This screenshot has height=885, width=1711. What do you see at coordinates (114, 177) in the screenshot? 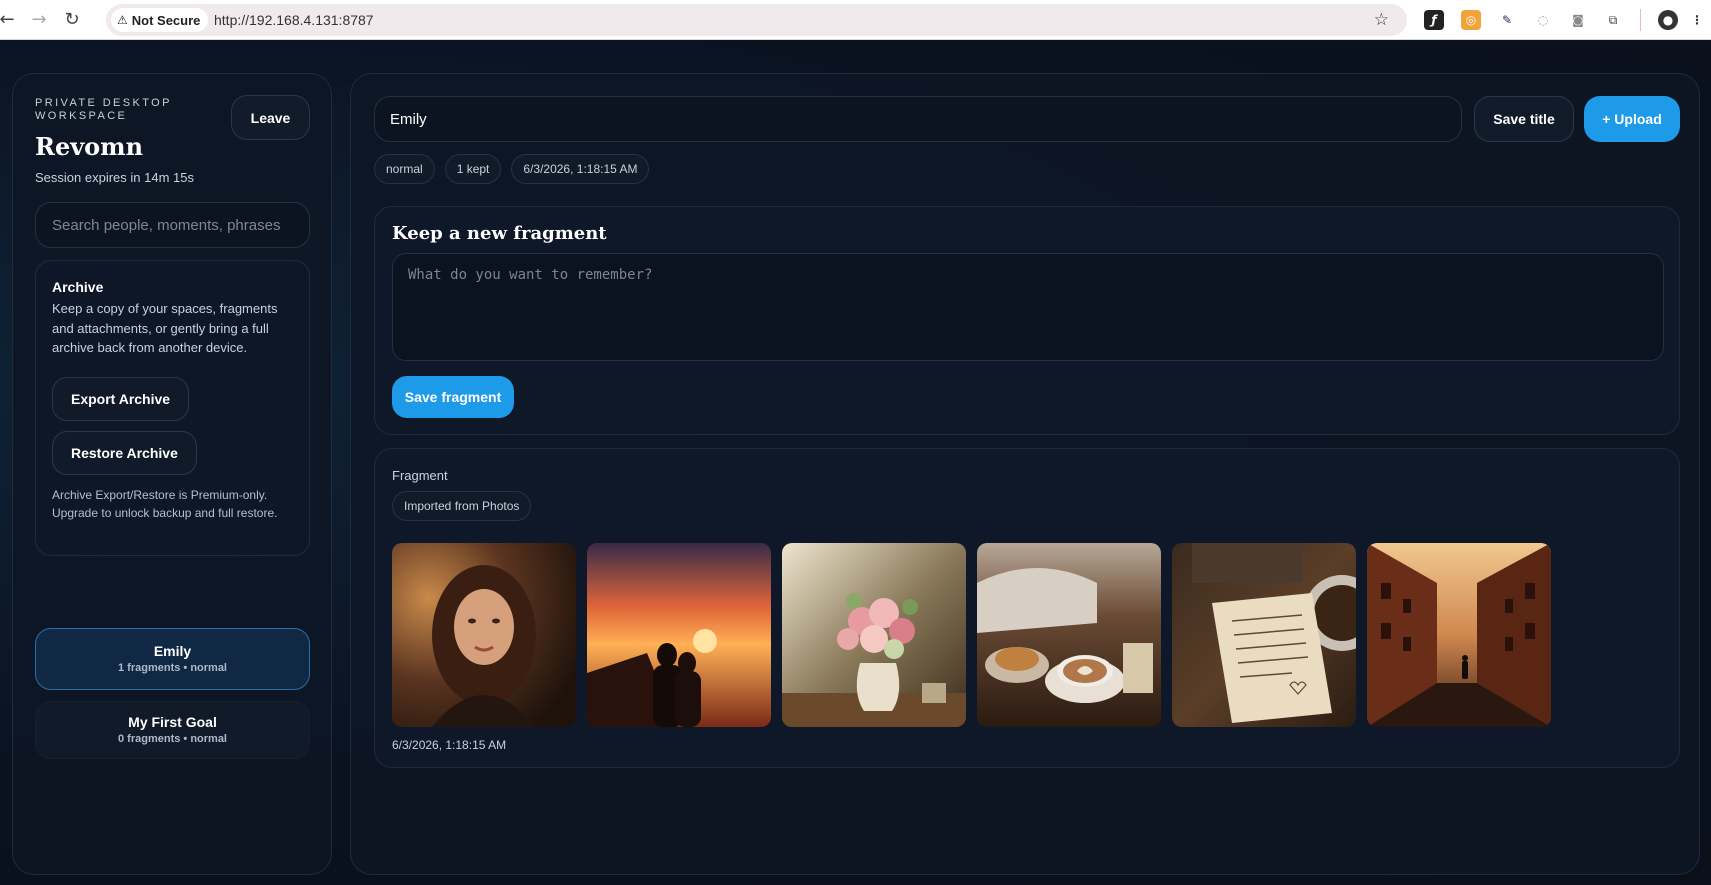
I see `session-expiry: Session expires in 14m 15s` at bounding box center [114, 177].